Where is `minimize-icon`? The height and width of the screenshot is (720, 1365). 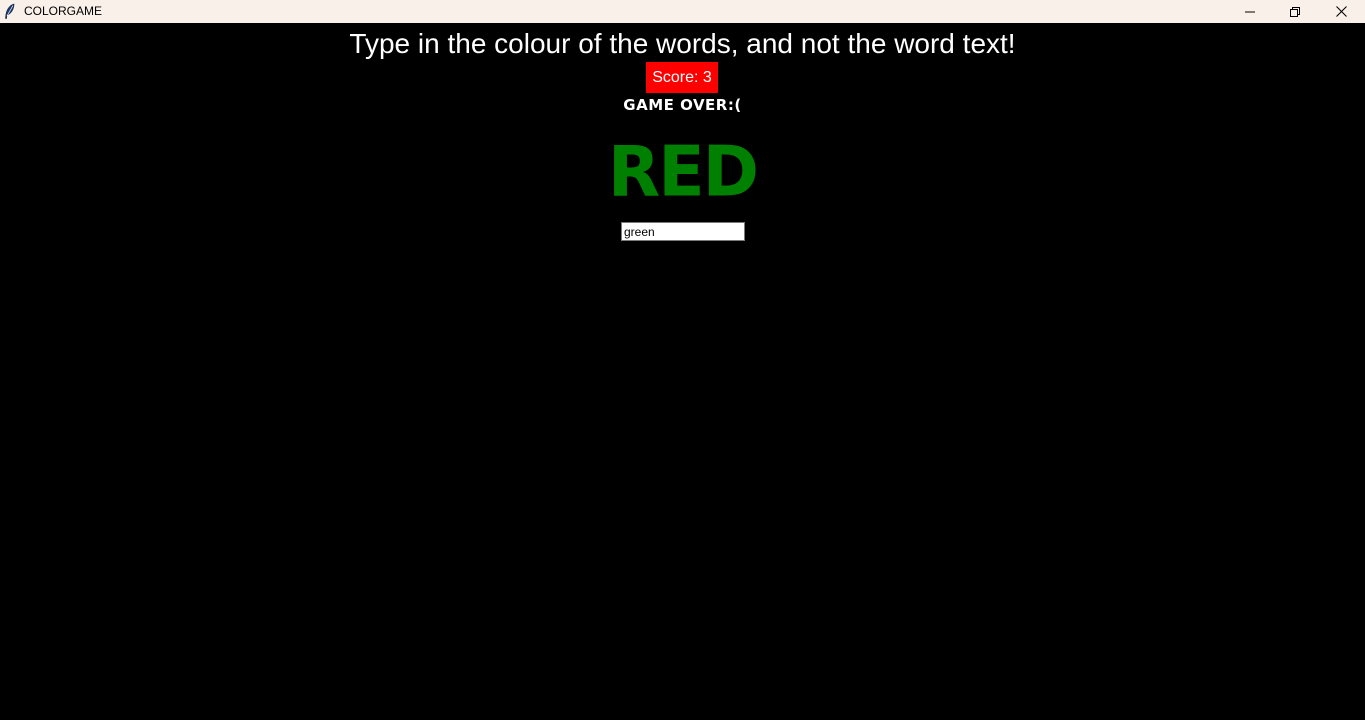 minimize-icon is located at coordinates (1250, 12).